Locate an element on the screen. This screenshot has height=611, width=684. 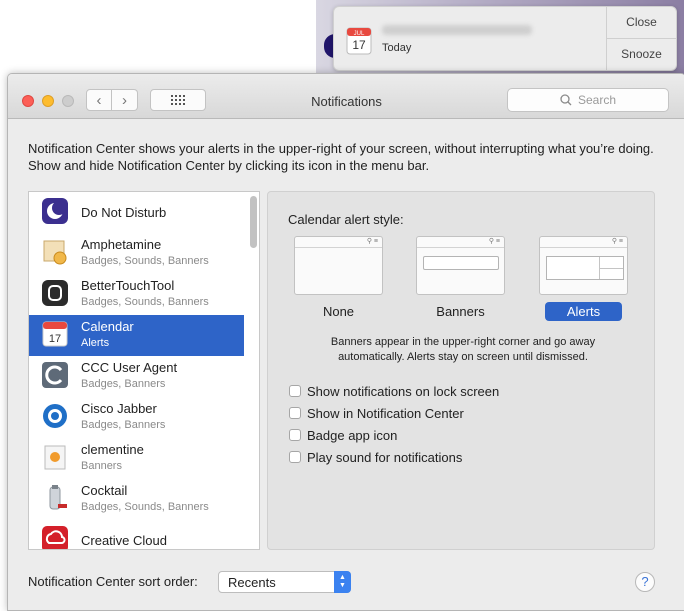
play-sound-checkbox: Play sound for notifications is located at coordinates (375, 457).